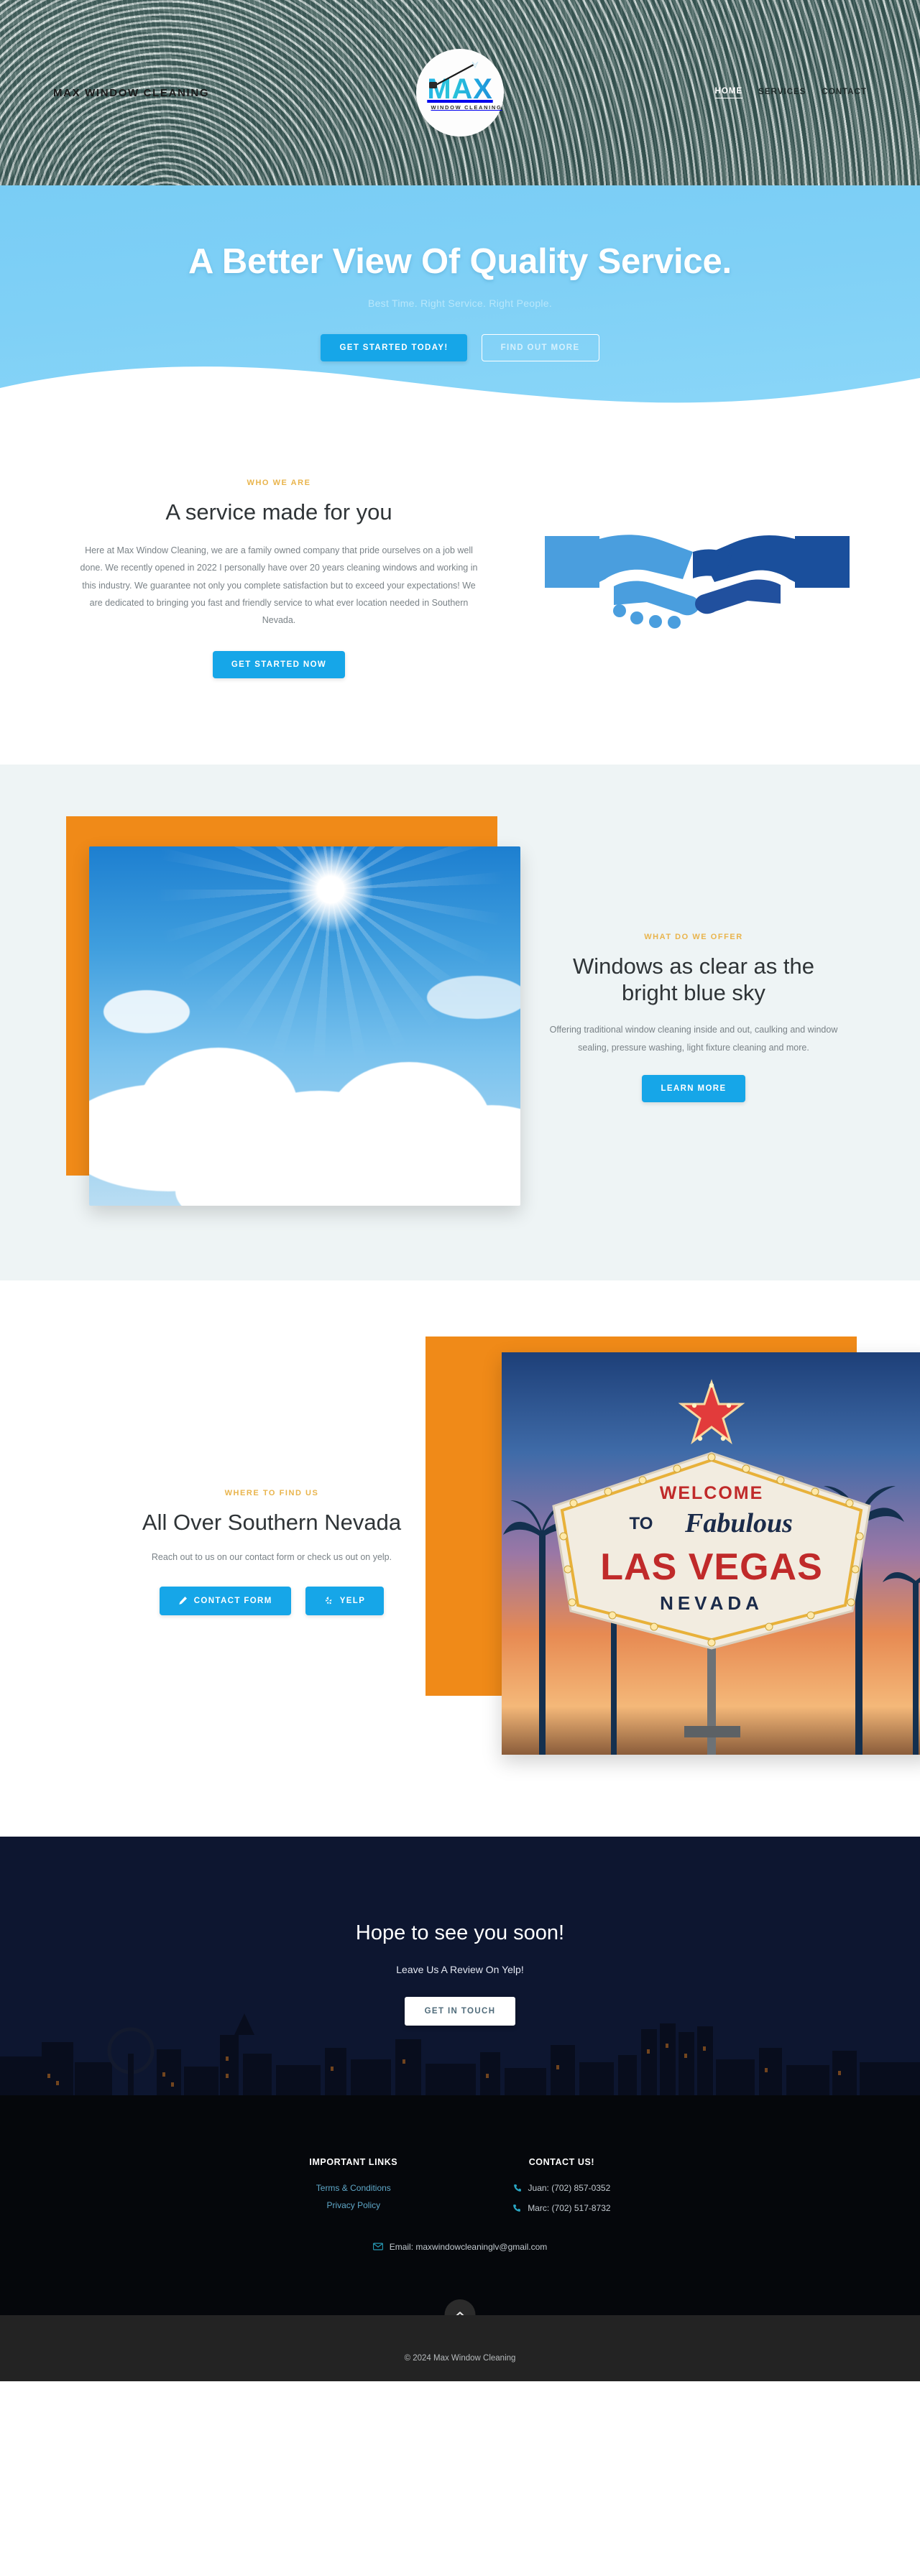  What do you see at coordinates (232, 1601) in the screenshot?
I see `contact-form-label: CONTACT FORM` at bounding box center [232, 1601].